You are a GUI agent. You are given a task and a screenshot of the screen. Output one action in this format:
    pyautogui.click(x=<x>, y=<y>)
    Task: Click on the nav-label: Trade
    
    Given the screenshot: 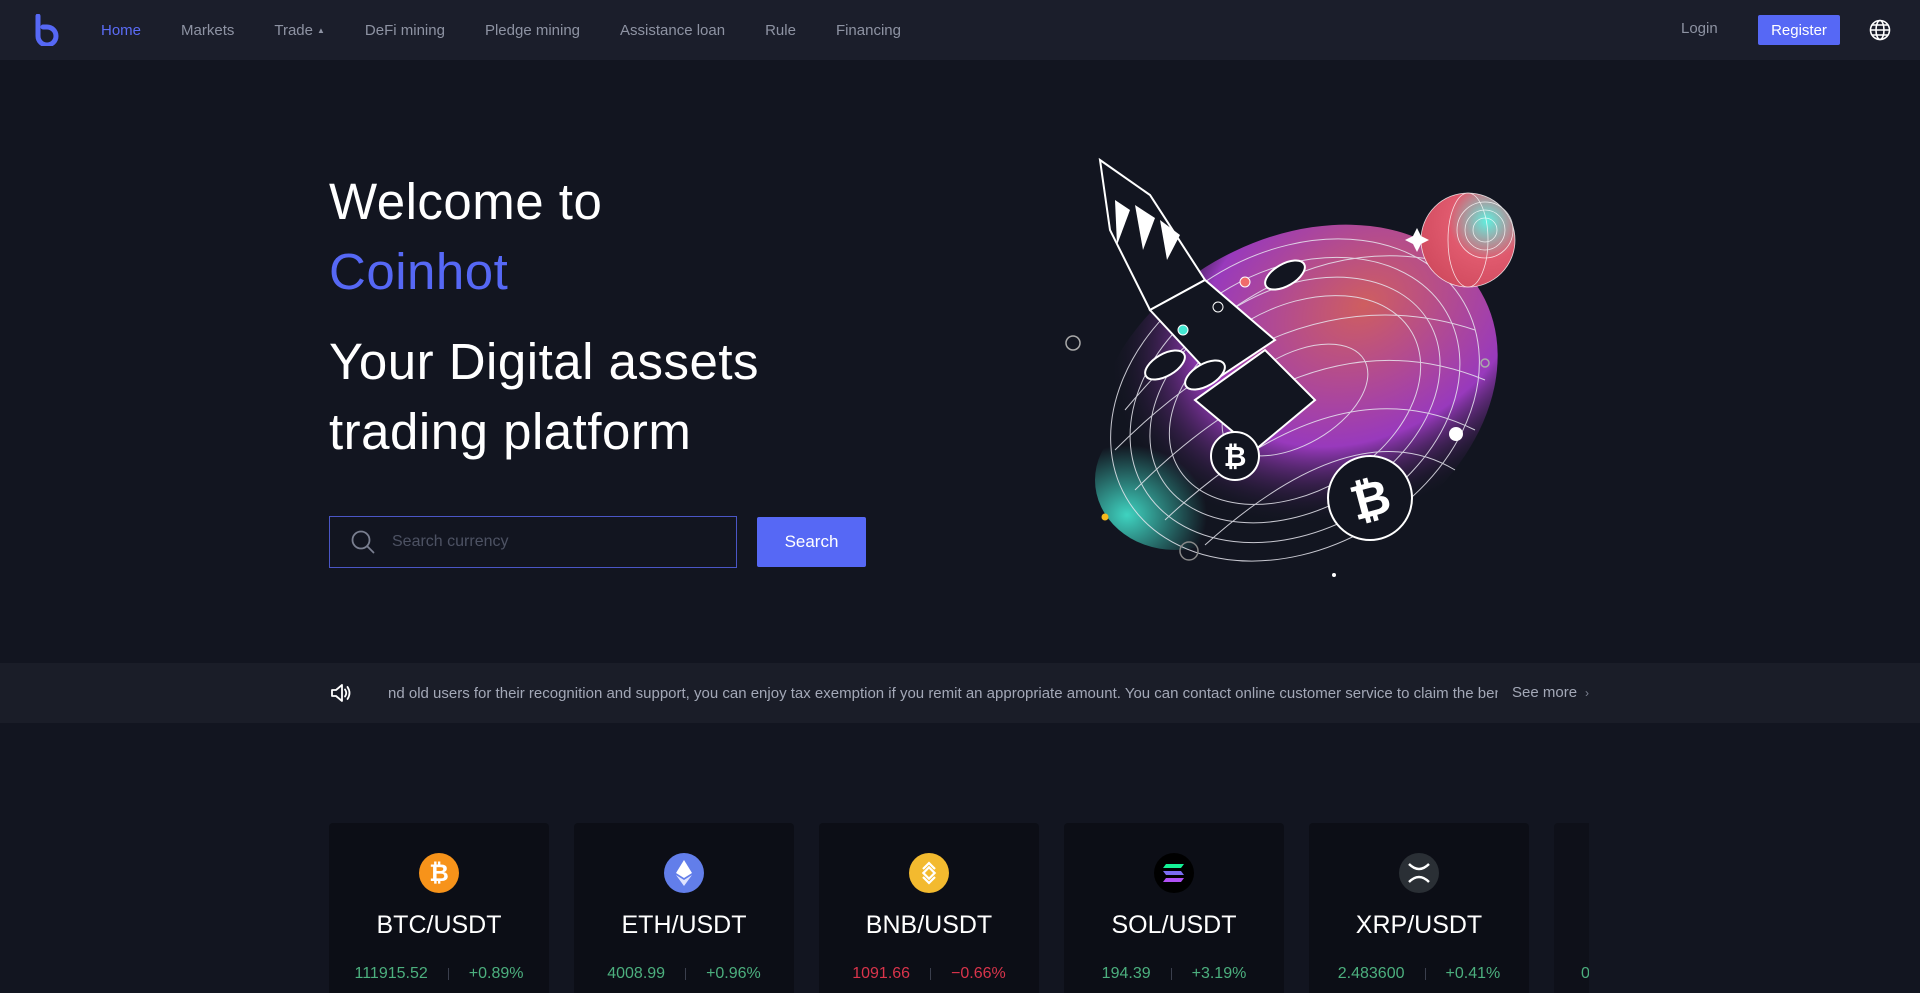 What is the action you would take?
    pyautogui.click(x=293, y=30)
    